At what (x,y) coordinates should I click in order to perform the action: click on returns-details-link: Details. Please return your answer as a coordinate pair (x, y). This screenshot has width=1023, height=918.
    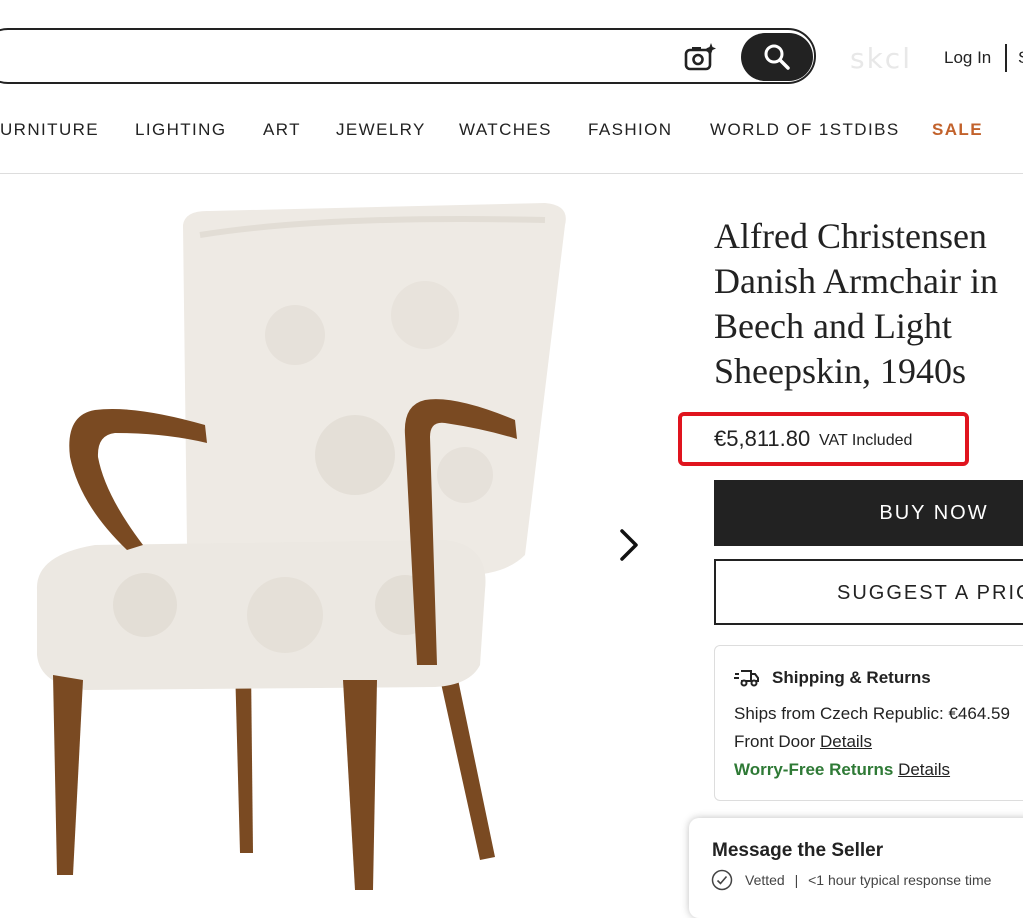
    Looking at the image, I should click on (924, 769).